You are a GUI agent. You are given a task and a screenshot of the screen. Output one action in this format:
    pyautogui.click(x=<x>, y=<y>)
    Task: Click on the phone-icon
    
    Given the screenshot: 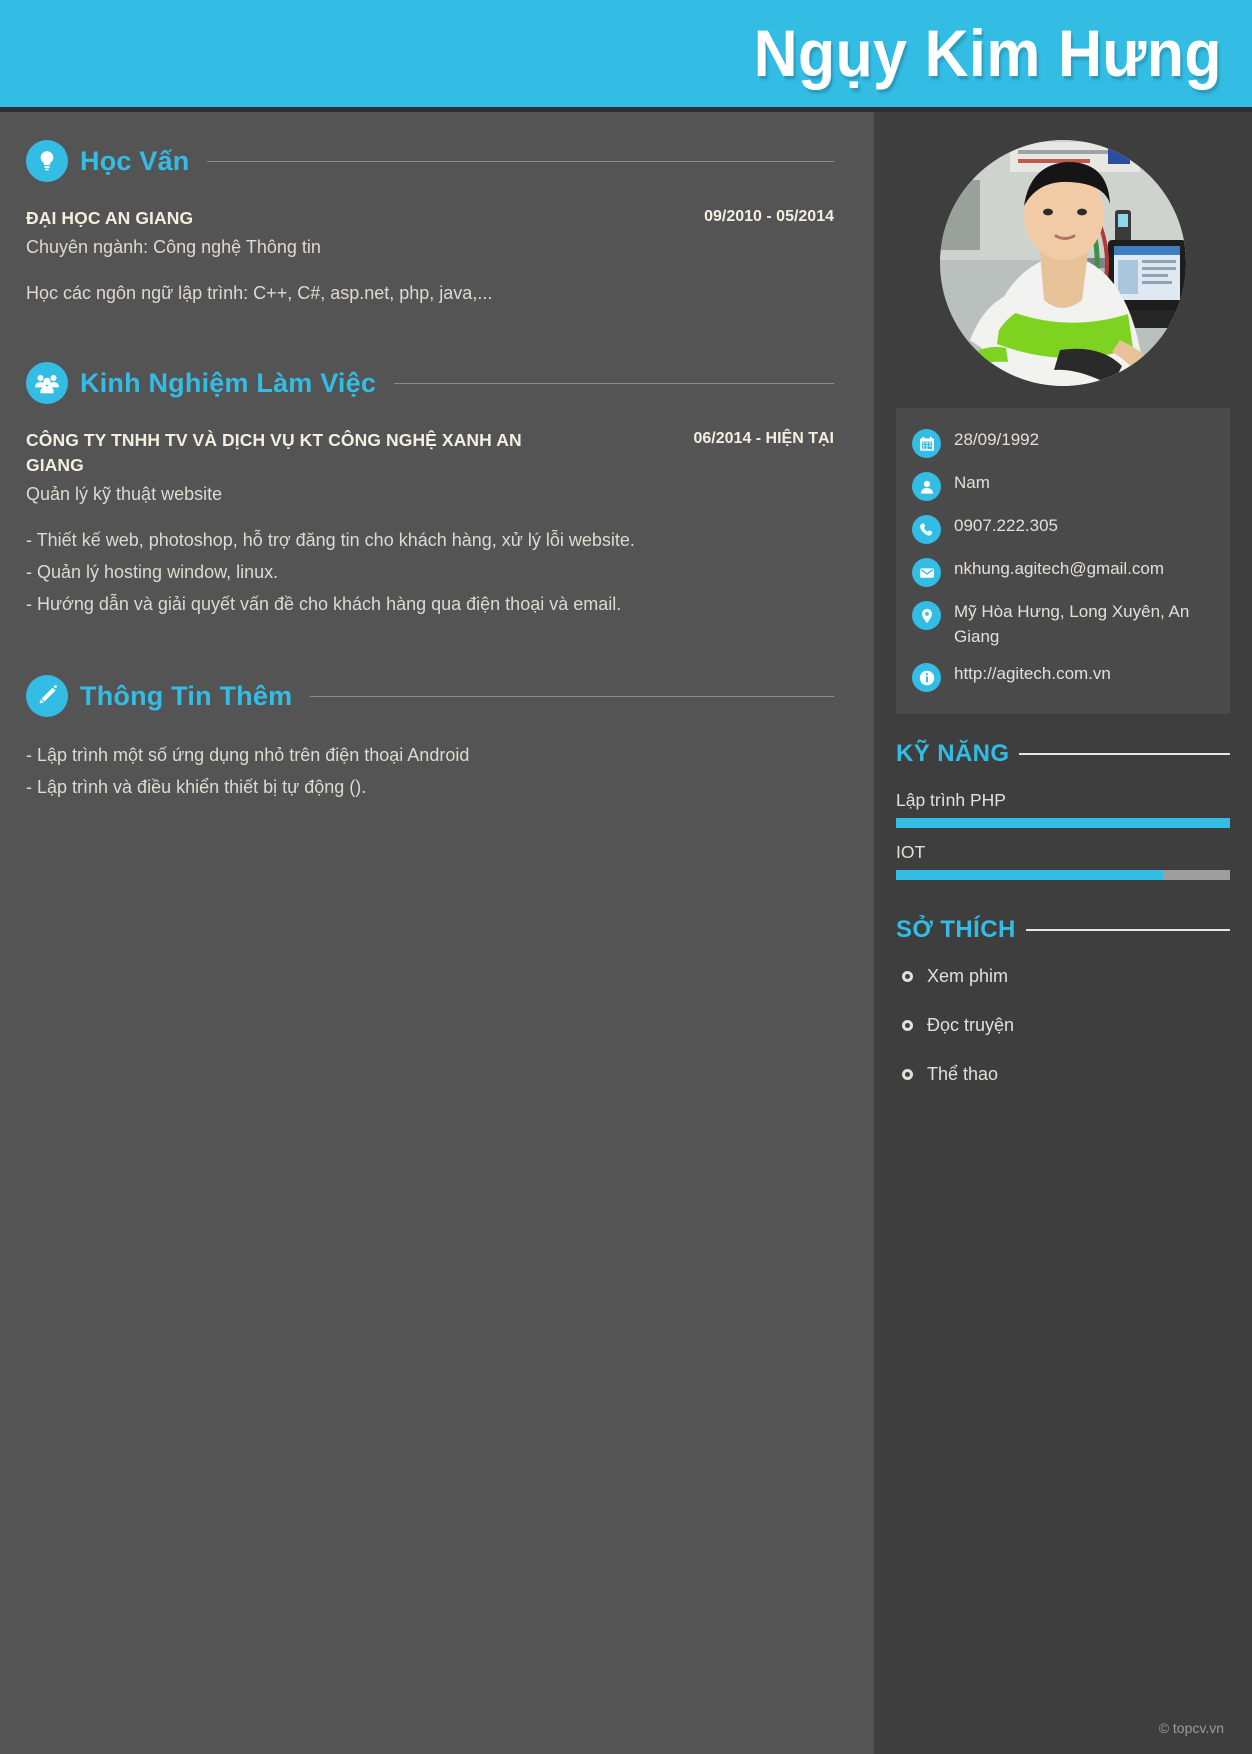 What is the action you would take?
    pyautogui.click(x=926, y=529)
    